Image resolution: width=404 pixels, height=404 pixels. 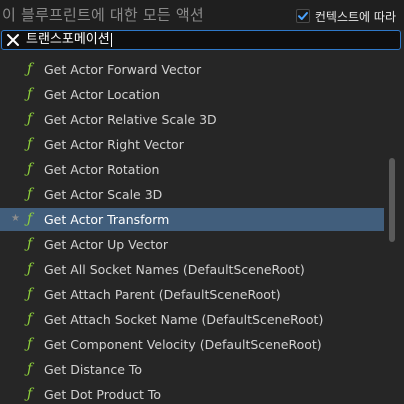 I want to click on search-input: 트랜스포메이션, so click(x=69, y=40).